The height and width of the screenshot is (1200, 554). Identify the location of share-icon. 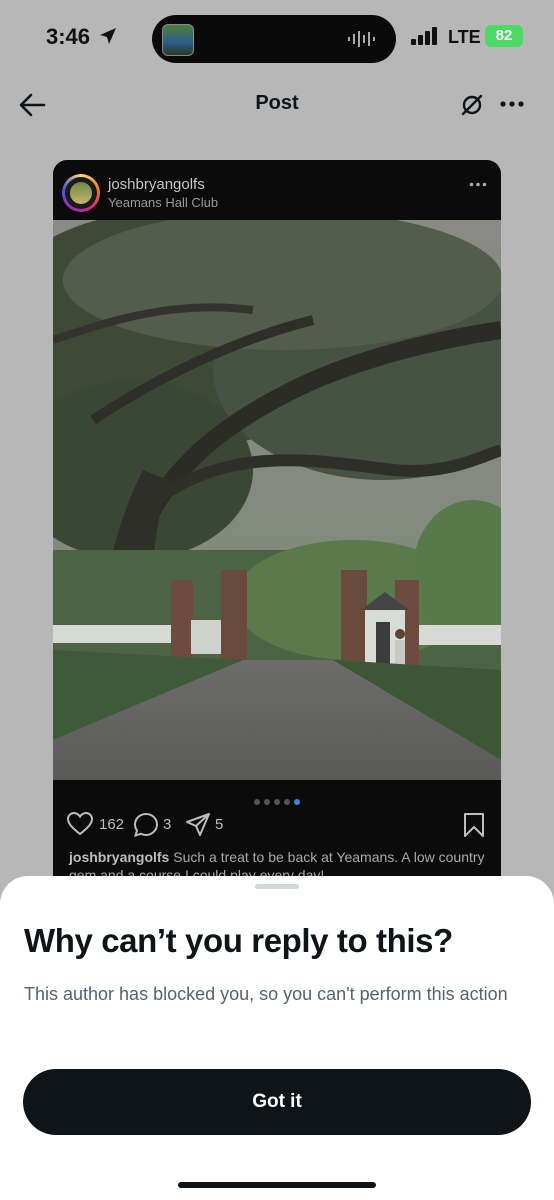
(198, 825).